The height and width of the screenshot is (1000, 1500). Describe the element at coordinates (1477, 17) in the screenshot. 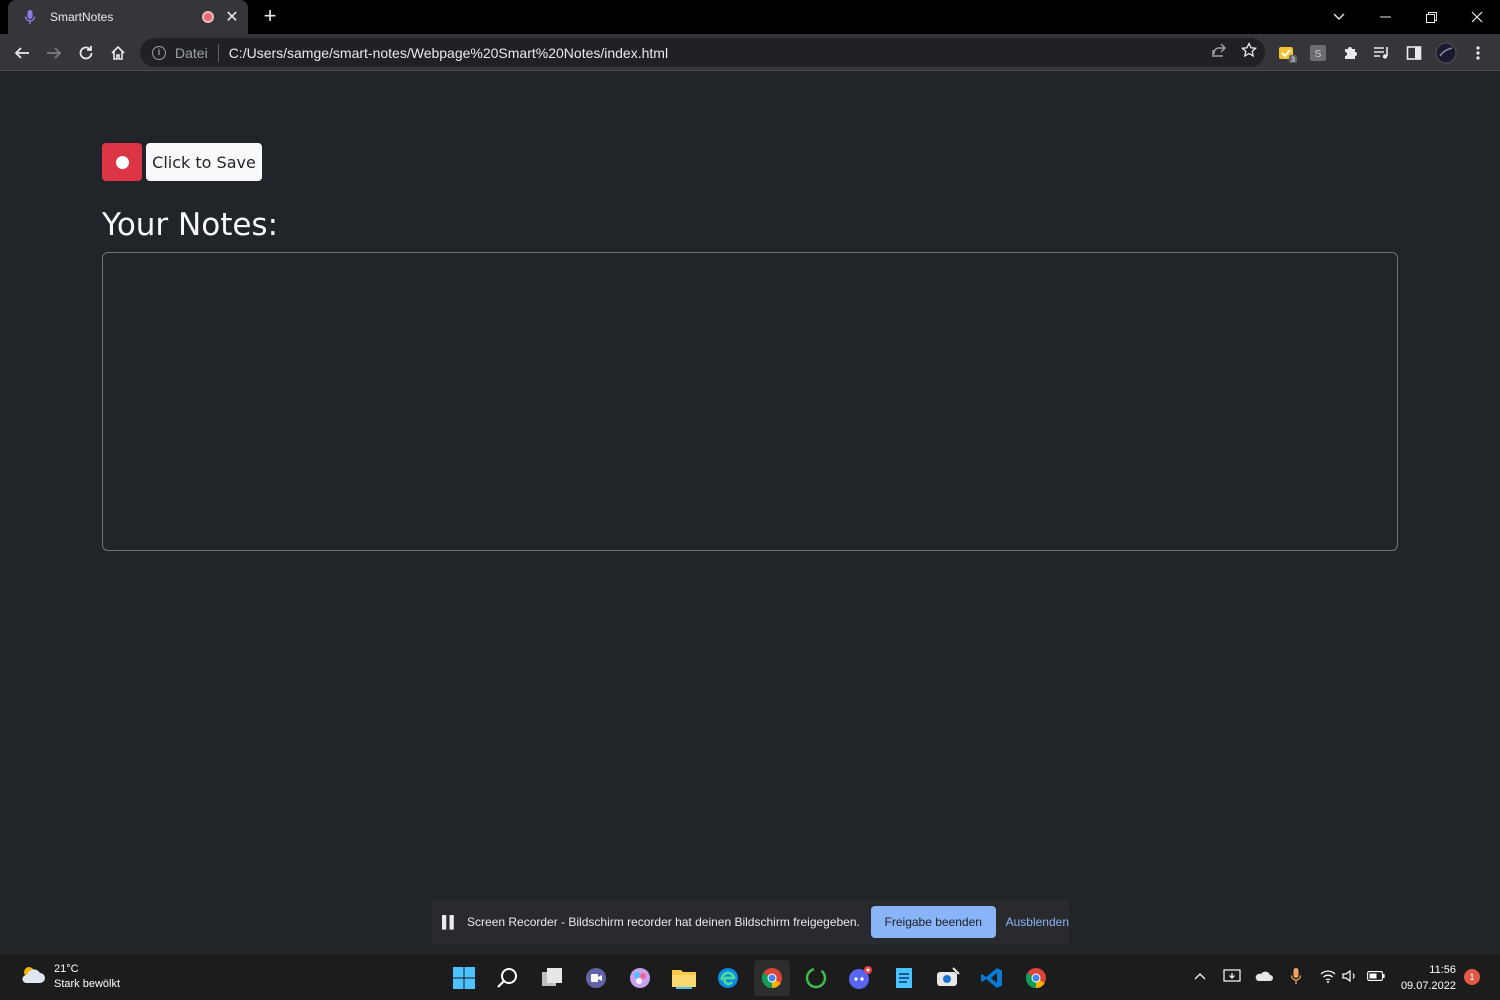

I see `close-window-button` at that location.